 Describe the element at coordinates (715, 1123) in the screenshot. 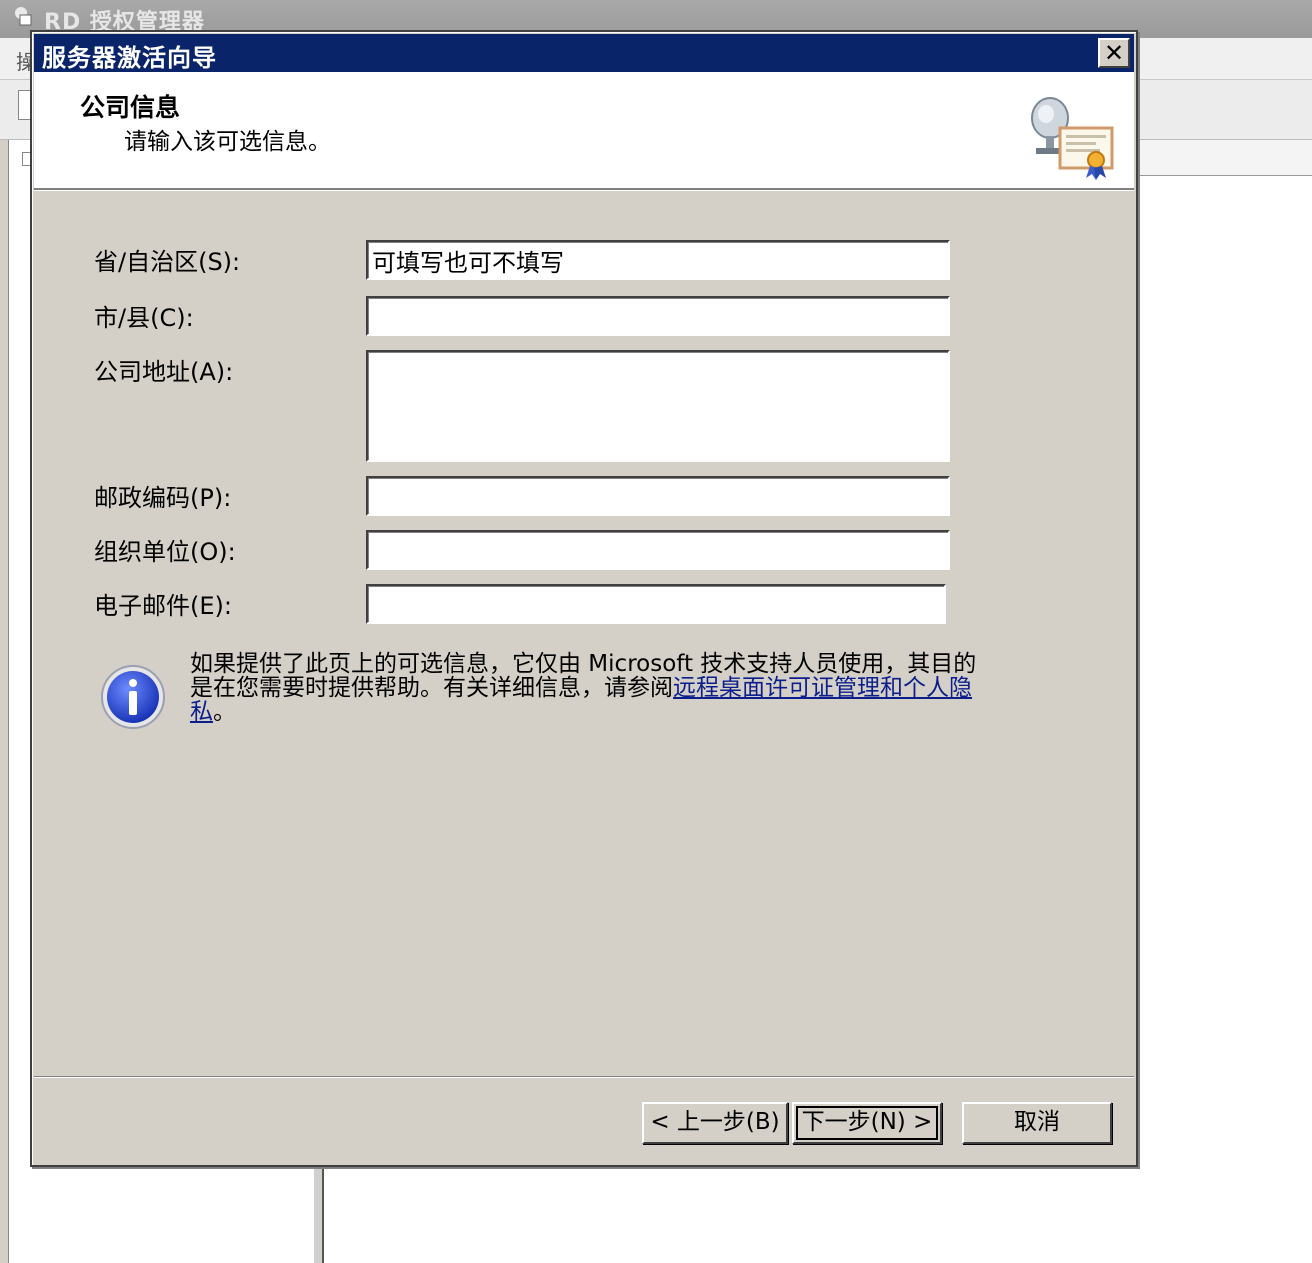

I see `back-button: < 上一步(B)` at that location.